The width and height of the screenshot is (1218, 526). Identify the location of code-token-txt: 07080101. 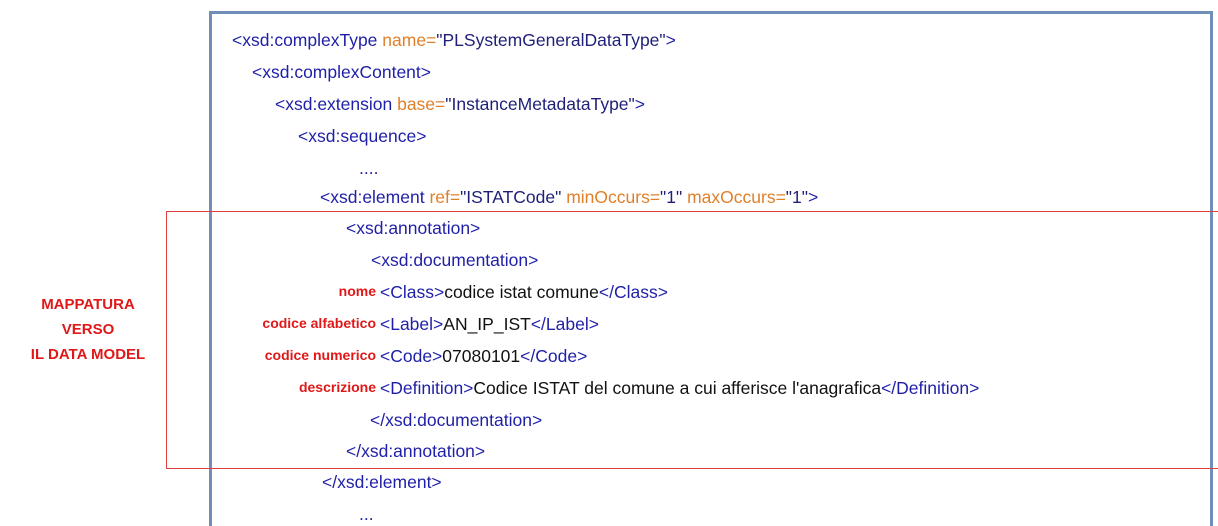
(481, 356).